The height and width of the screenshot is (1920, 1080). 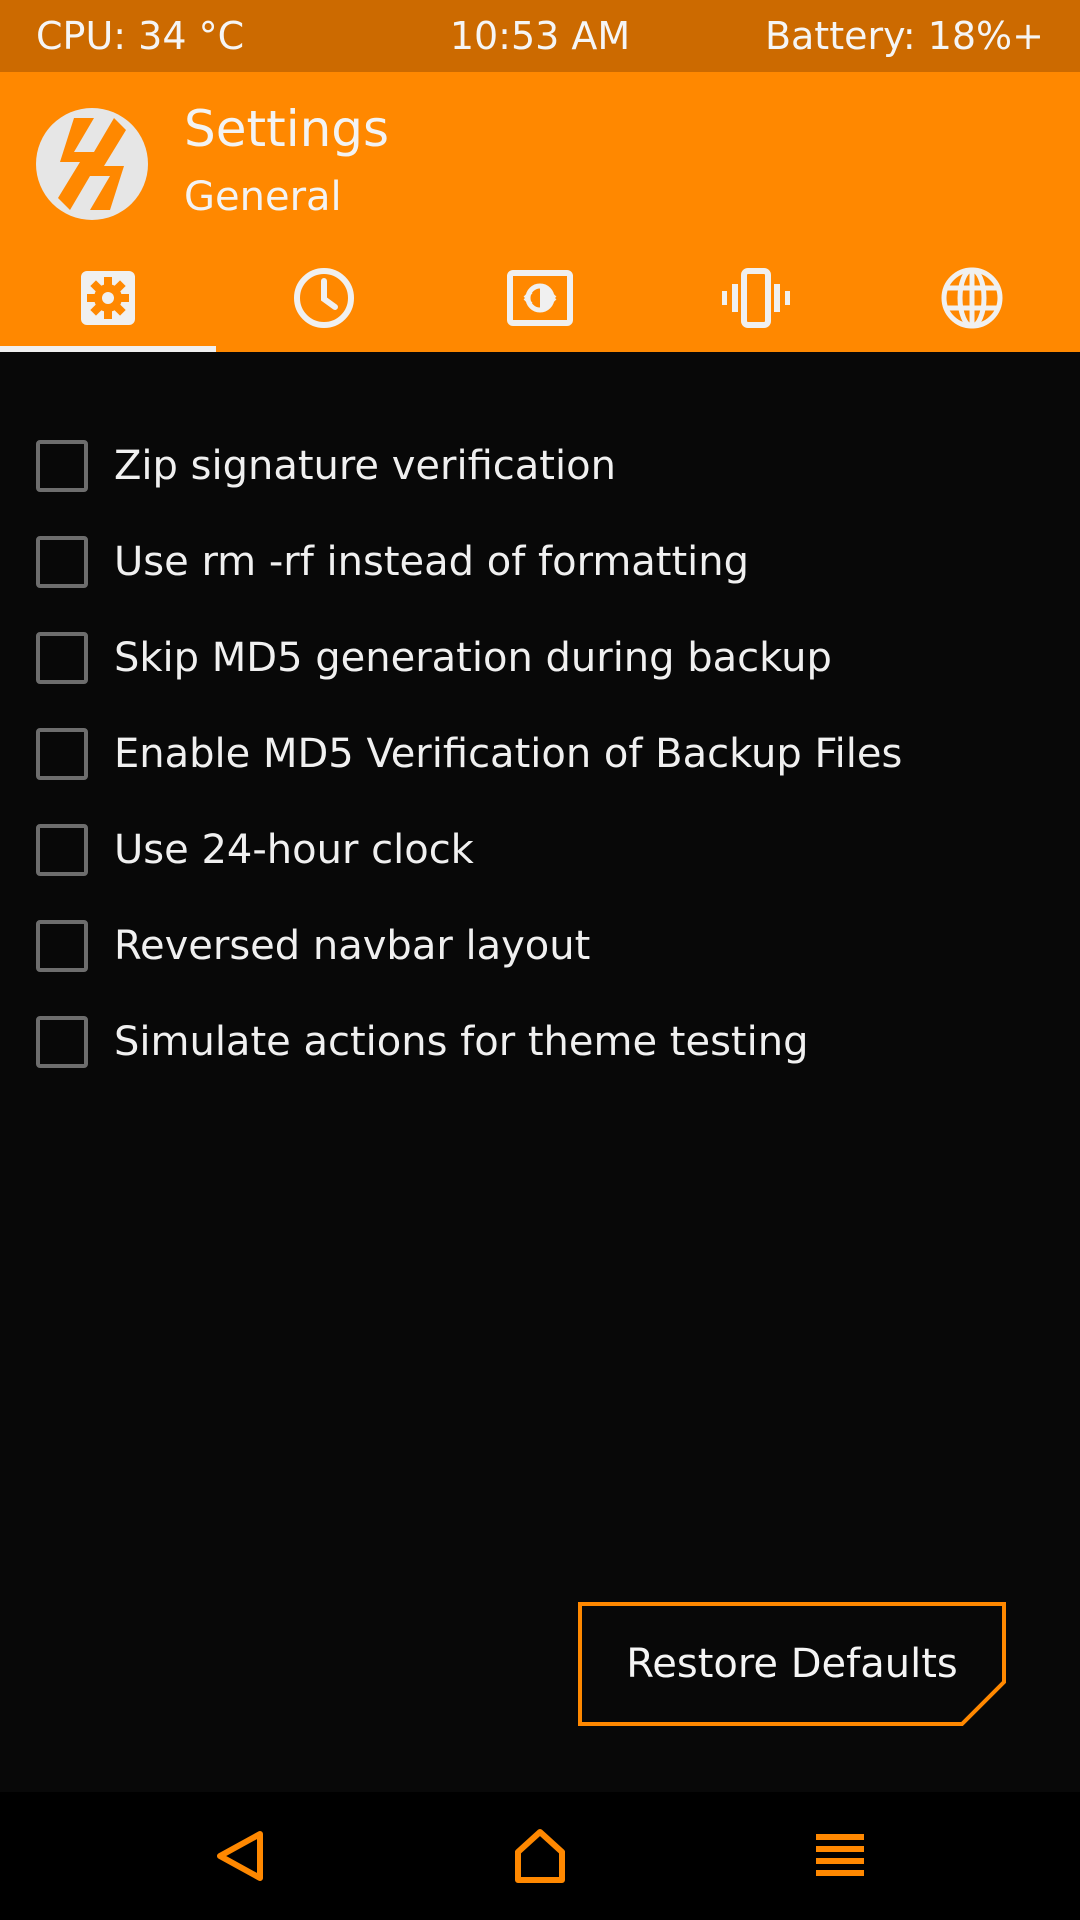 I want to click on status-bar: CPU: 34 °C 10:53 AM Battery: 18%+, so click(x=540, y=36).